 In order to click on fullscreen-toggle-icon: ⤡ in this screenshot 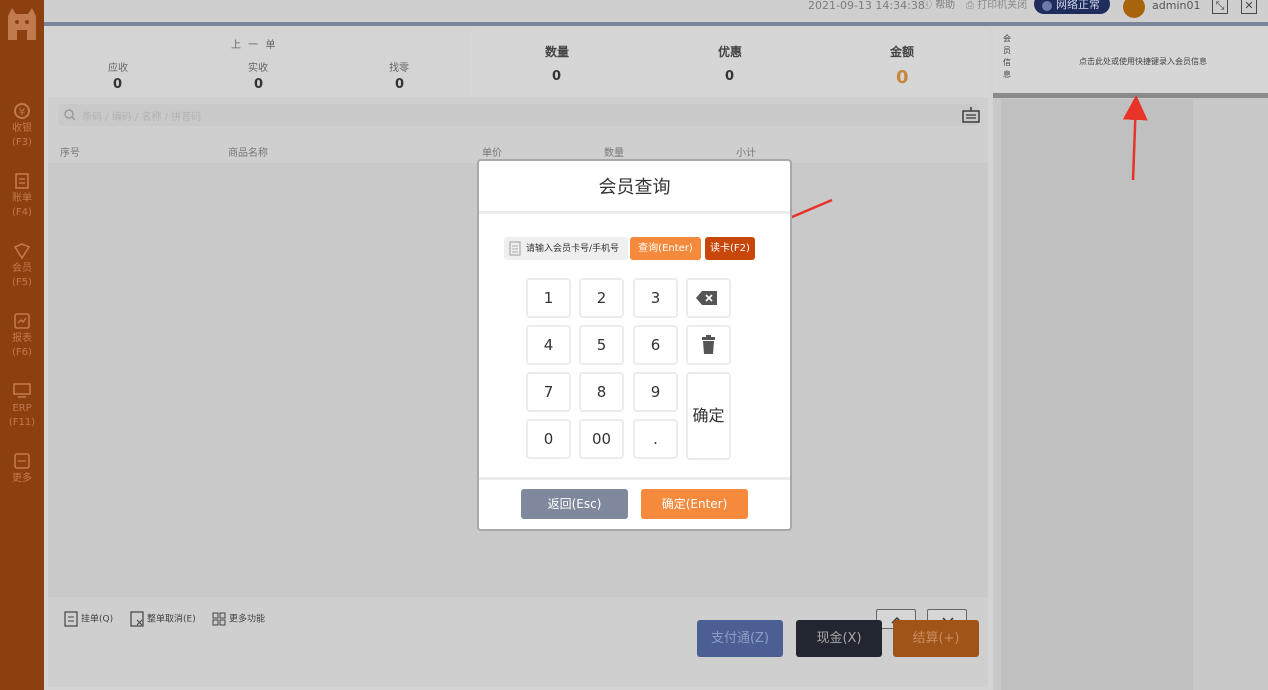, I will do `click(1220, 7)`.